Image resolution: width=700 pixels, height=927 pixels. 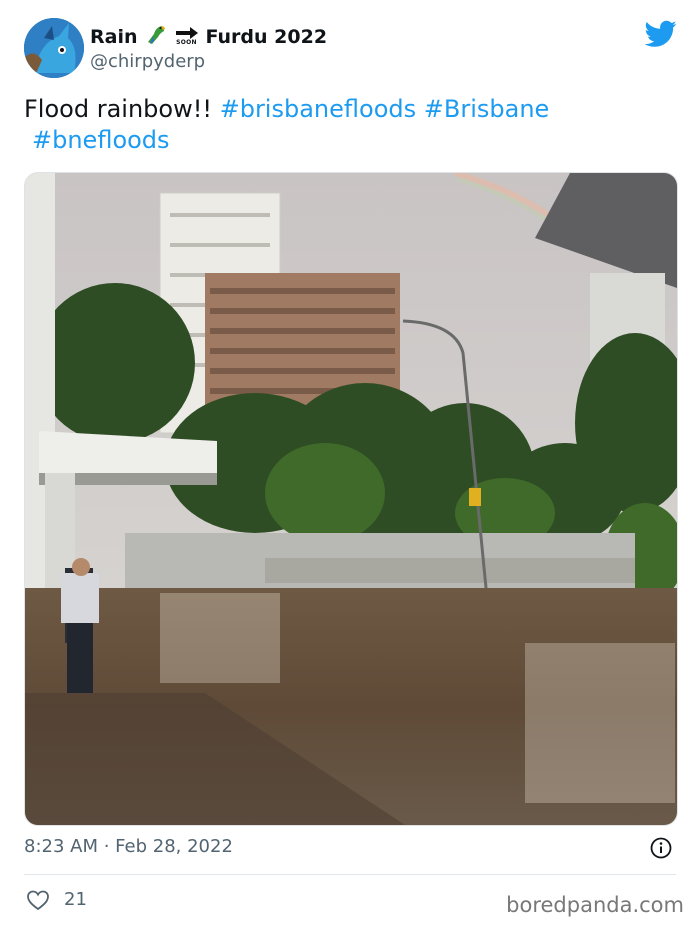 What do you see at coordinates (187, 36) in the screenshot?
I see `soon-arrow-icon: SOON` at bounding box center [187, 36].